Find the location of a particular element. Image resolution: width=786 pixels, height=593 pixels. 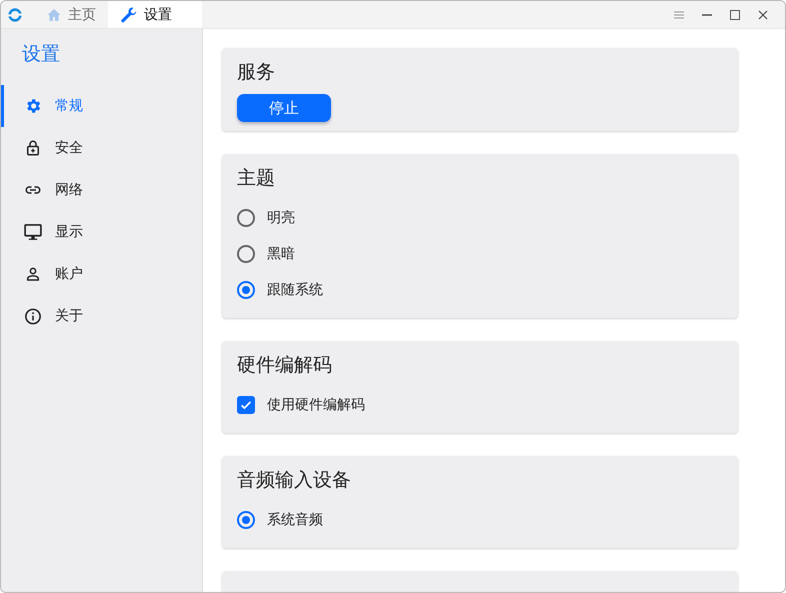

app-logo-icon is located at coordinates (15, 15).